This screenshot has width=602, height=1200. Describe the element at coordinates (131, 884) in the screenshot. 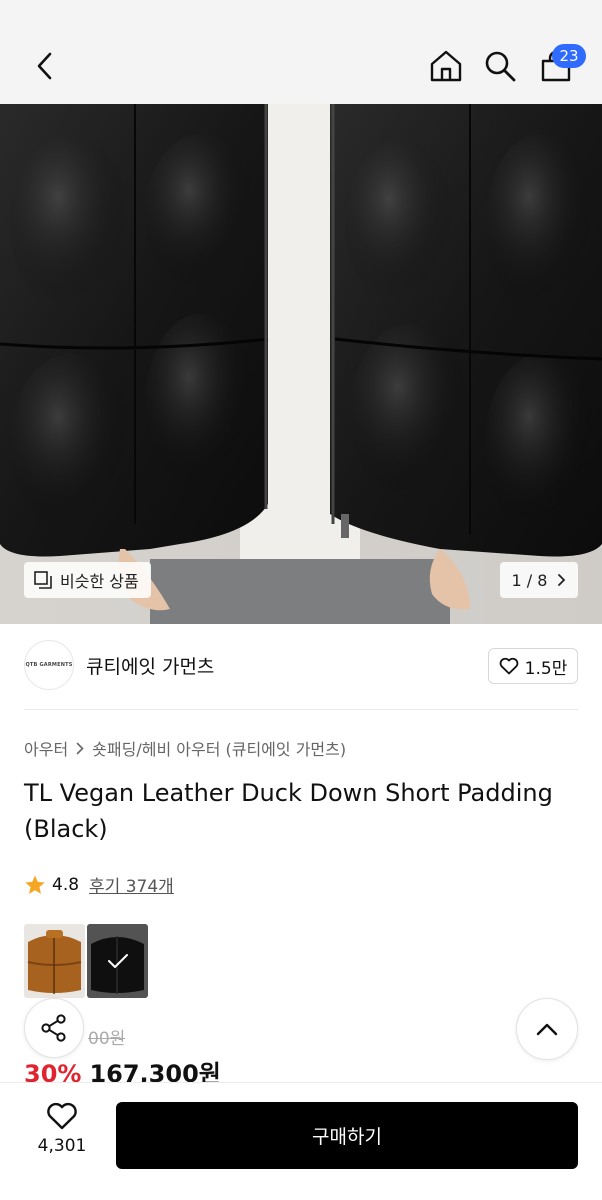

I see `review-count-link: 후기 374개` at that location.